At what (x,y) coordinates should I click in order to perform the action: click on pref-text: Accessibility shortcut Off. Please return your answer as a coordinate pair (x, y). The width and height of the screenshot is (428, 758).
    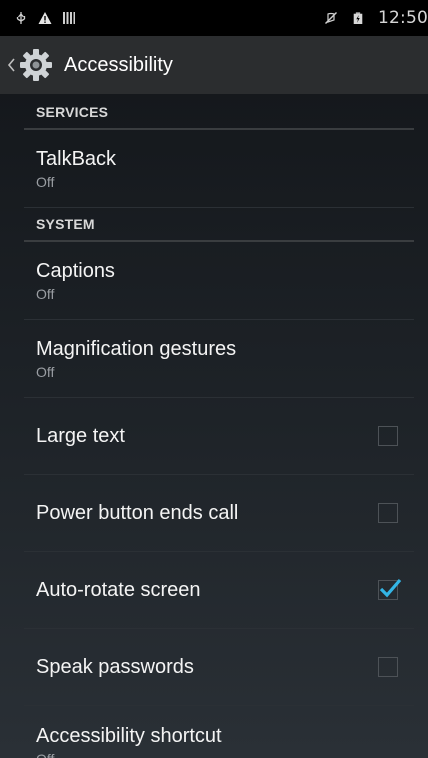
    Looking at the image, I should click on (129, 741).